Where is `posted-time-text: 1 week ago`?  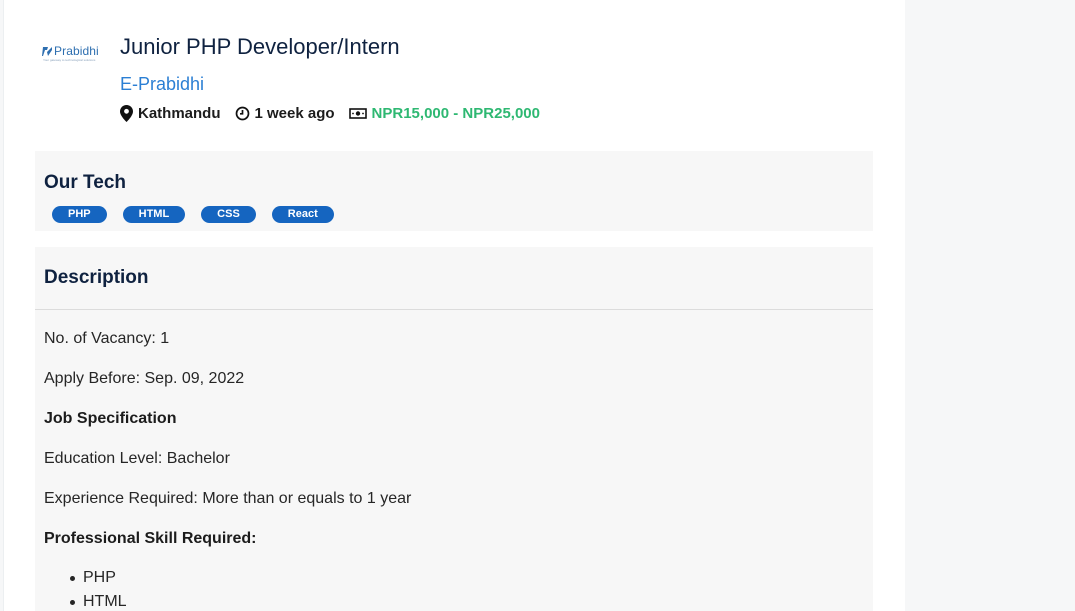 posted-time-text: 1 week ago is located at coordinates (294, 113).